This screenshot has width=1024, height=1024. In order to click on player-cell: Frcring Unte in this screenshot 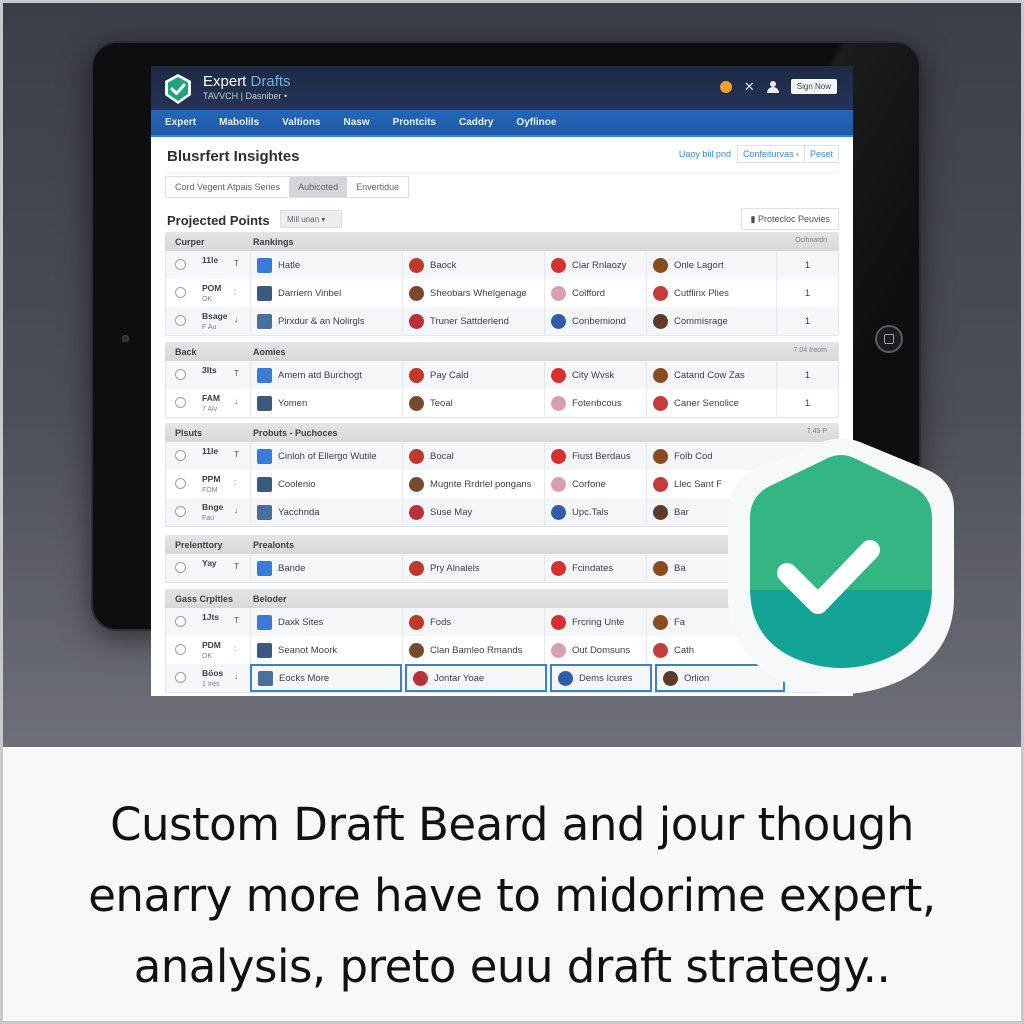, I will do `click(595, 622)`.